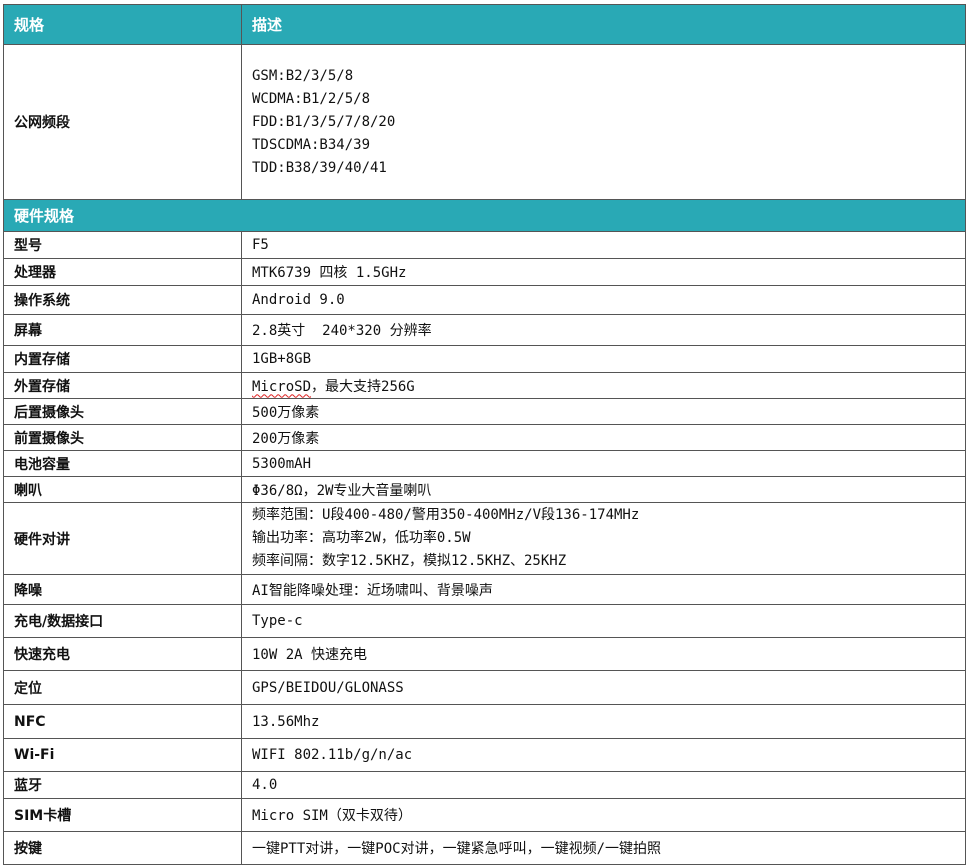  What do you see at coordinates (603, 300) in the screenshot?
I see `row-value: Android 9.0` at bounding box center [603, 300].